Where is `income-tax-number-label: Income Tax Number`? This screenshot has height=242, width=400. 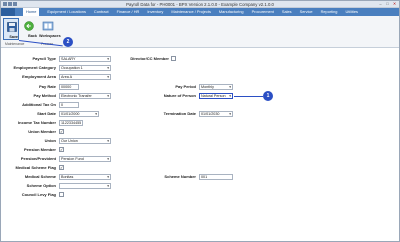
income-tax-number-label: Income Tax Number is located at coordinates (37, 122).